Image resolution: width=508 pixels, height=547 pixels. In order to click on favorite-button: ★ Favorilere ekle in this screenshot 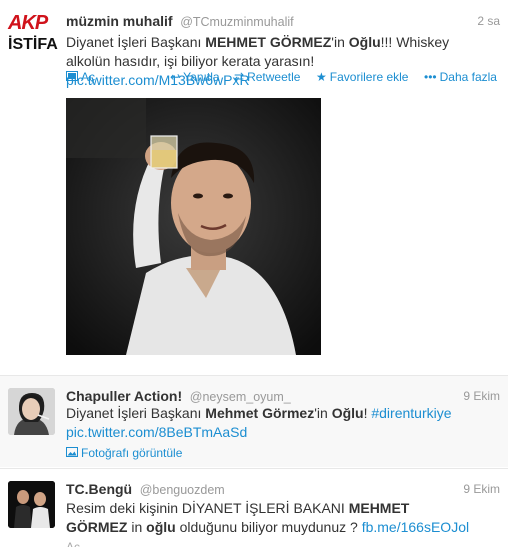, I will do `click(362, 77)`.